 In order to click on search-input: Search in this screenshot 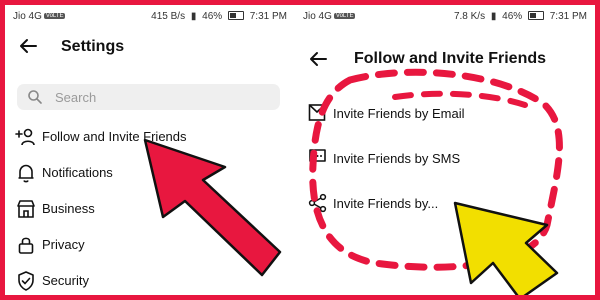, I will do `click(148, 97)`.